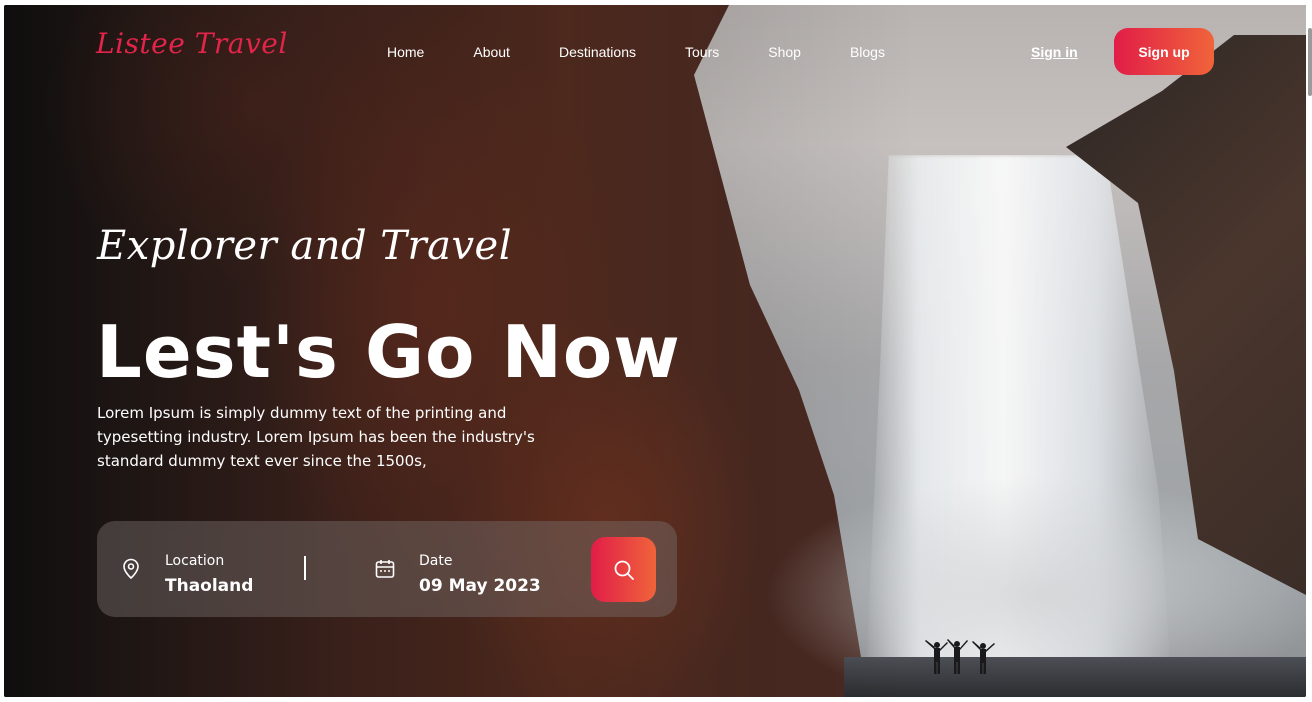  What do you see at coordinates (131, 569) in the screenshot?
I see `map-pin-icon` at bounding box center [131, 569].